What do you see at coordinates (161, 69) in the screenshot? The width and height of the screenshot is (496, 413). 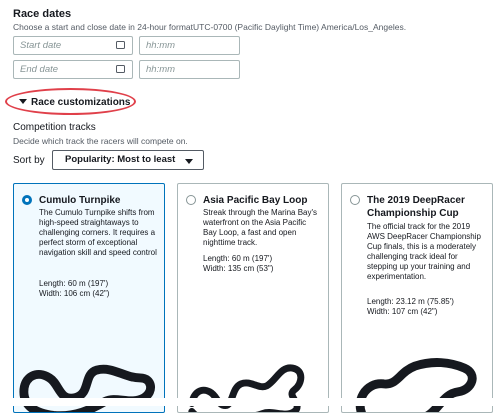 I see `end-time-placeholder: hh:mm` at bounding box center [161, 69].